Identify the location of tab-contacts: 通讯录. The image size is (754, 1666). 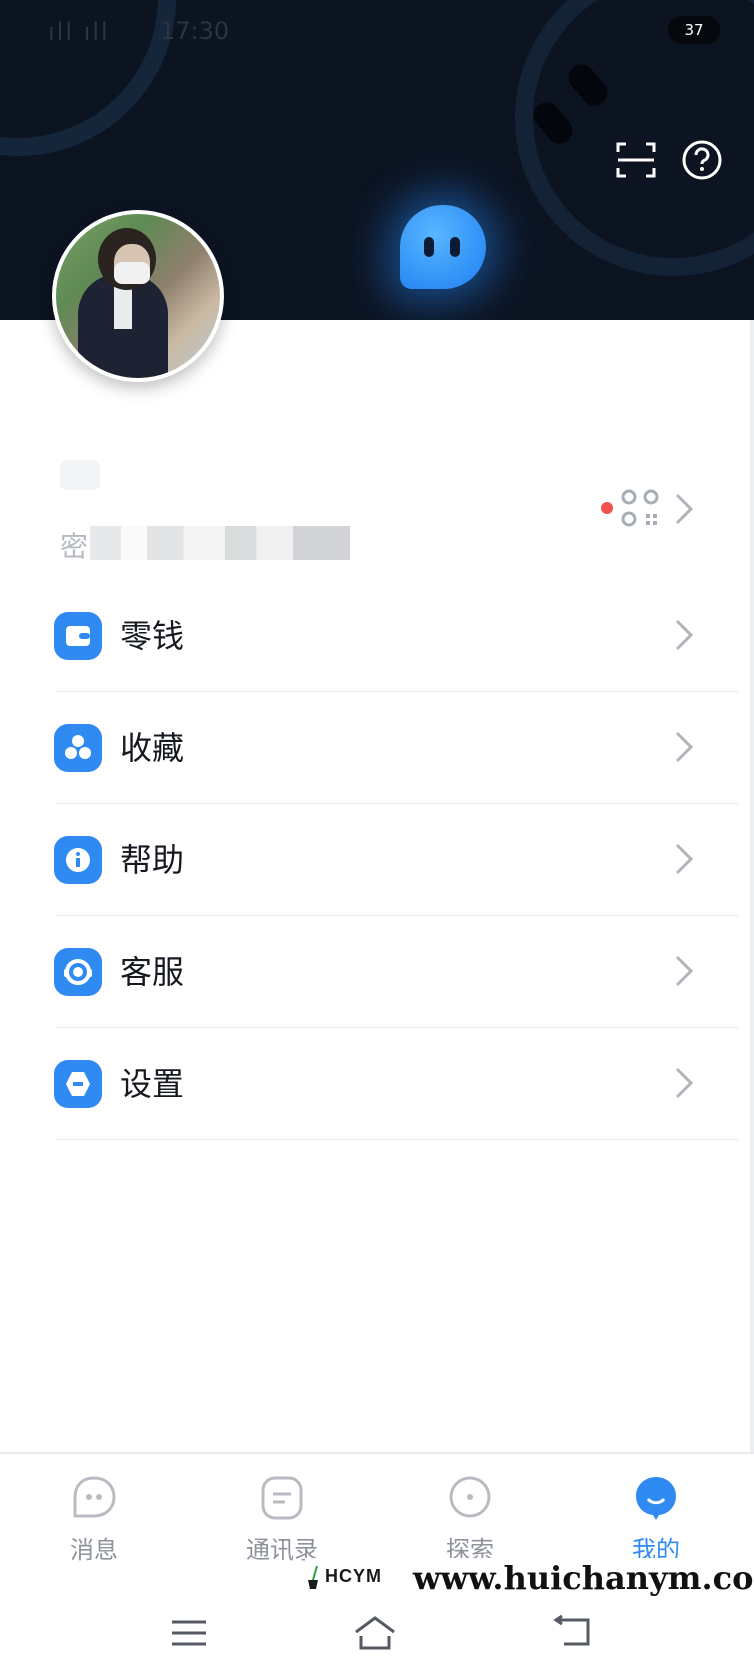
(282, 1518).